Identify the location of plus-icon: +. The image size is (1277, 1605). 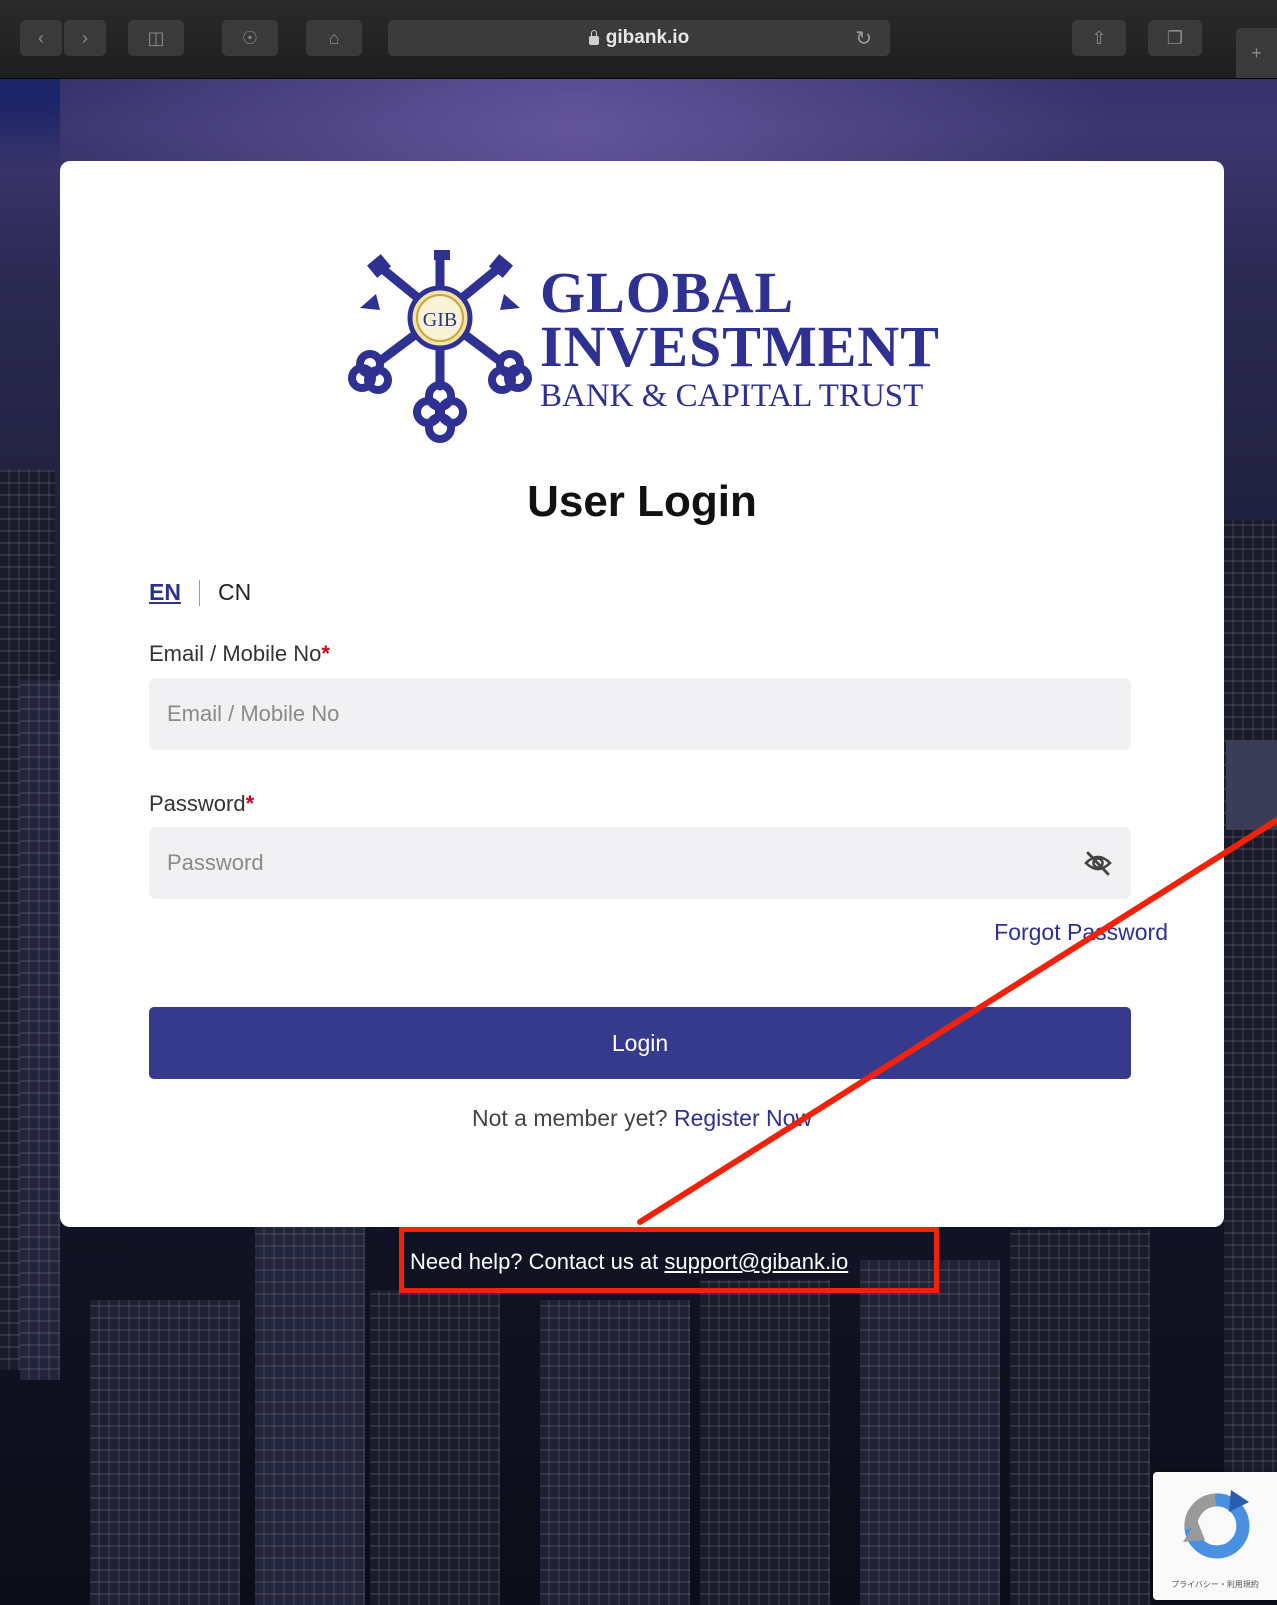
(1256, 52).